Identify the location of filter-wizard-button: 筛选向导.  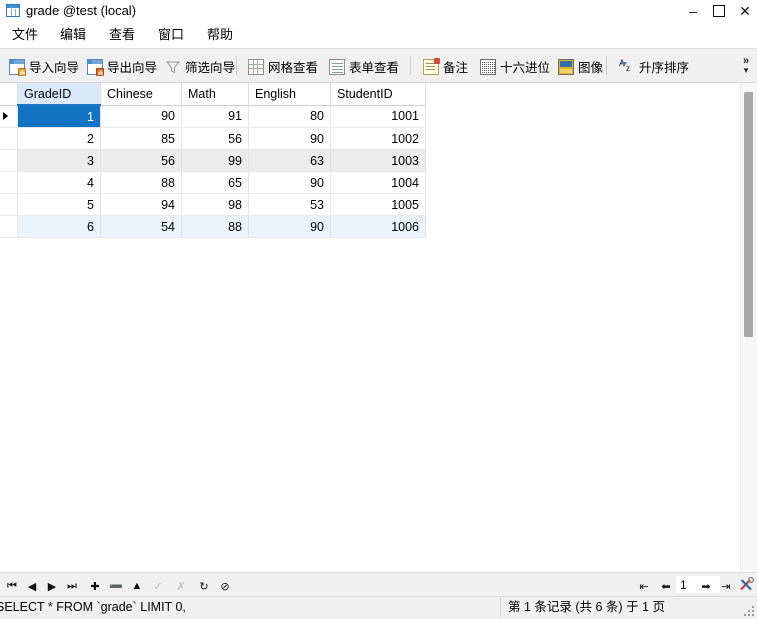
(200, 66).